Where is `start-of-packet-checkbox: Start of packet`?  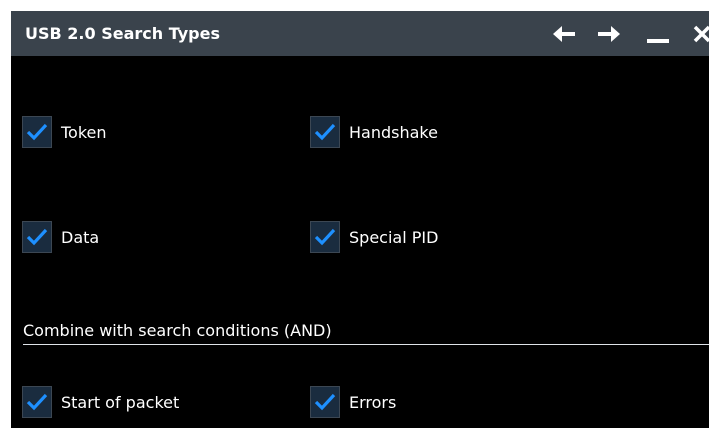 start-of-packet-checkbox: Start of packet is located at coordinates (100, 402).